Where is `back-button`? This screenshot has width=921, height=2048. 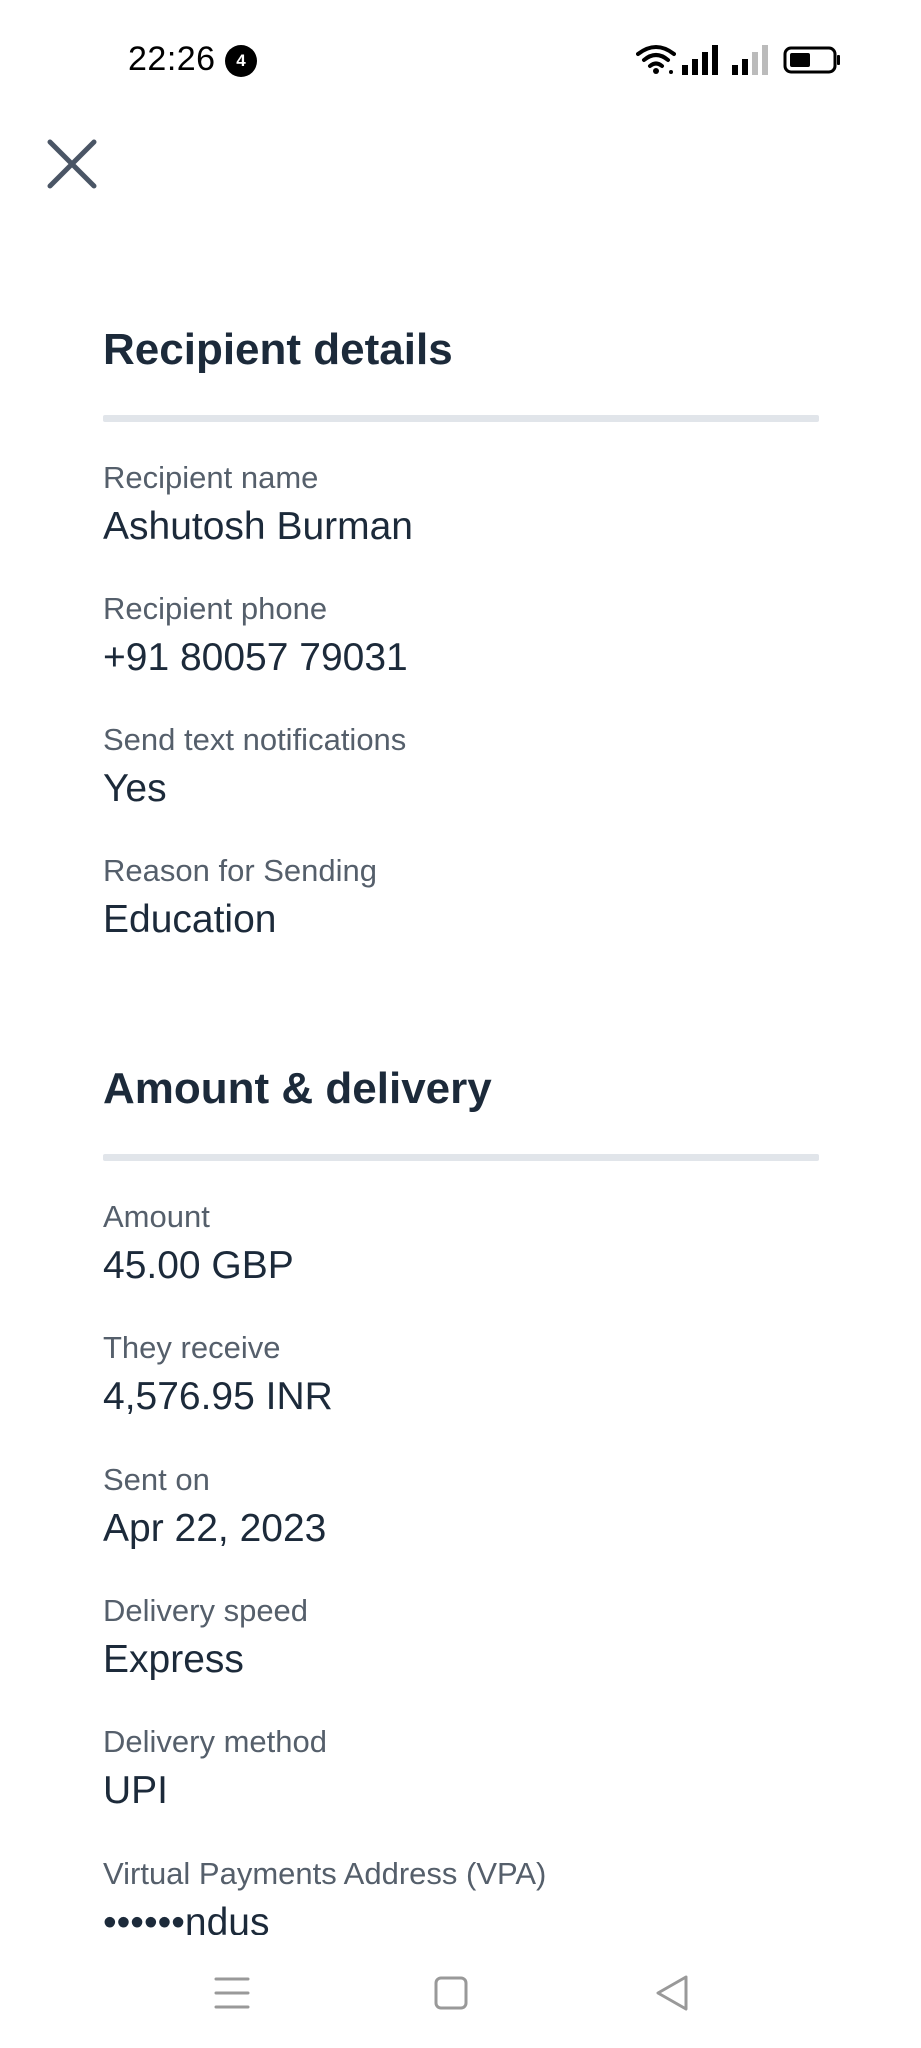
back-button is located at coordinates (672, 1993).